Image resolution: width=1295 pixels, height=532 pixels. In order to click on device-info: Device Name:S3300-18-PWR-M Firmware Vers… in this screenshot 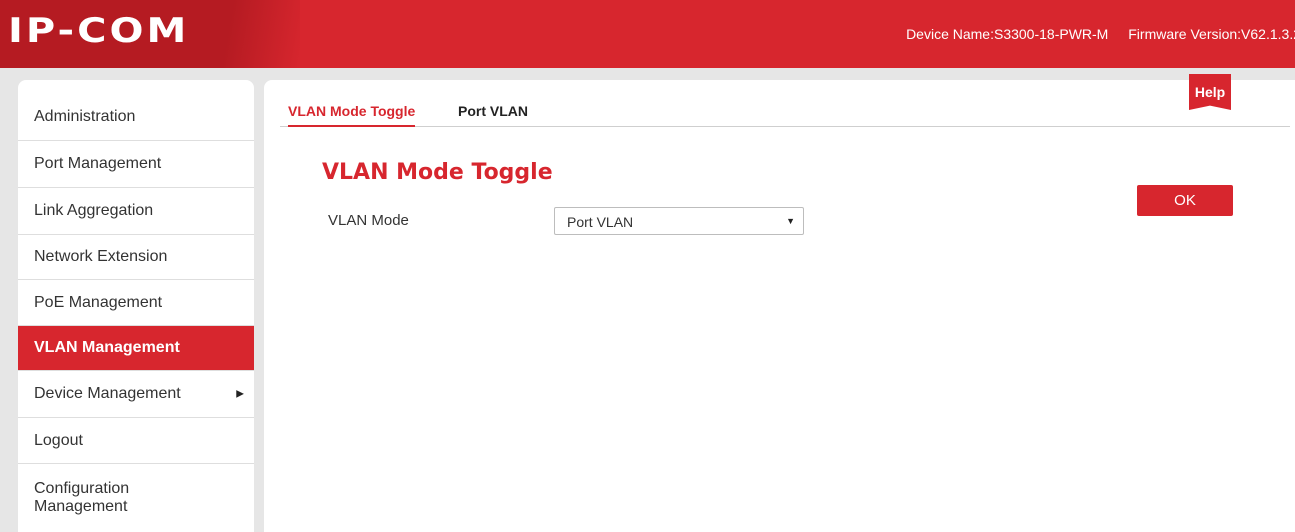, I will do `click(1092, 34)`.